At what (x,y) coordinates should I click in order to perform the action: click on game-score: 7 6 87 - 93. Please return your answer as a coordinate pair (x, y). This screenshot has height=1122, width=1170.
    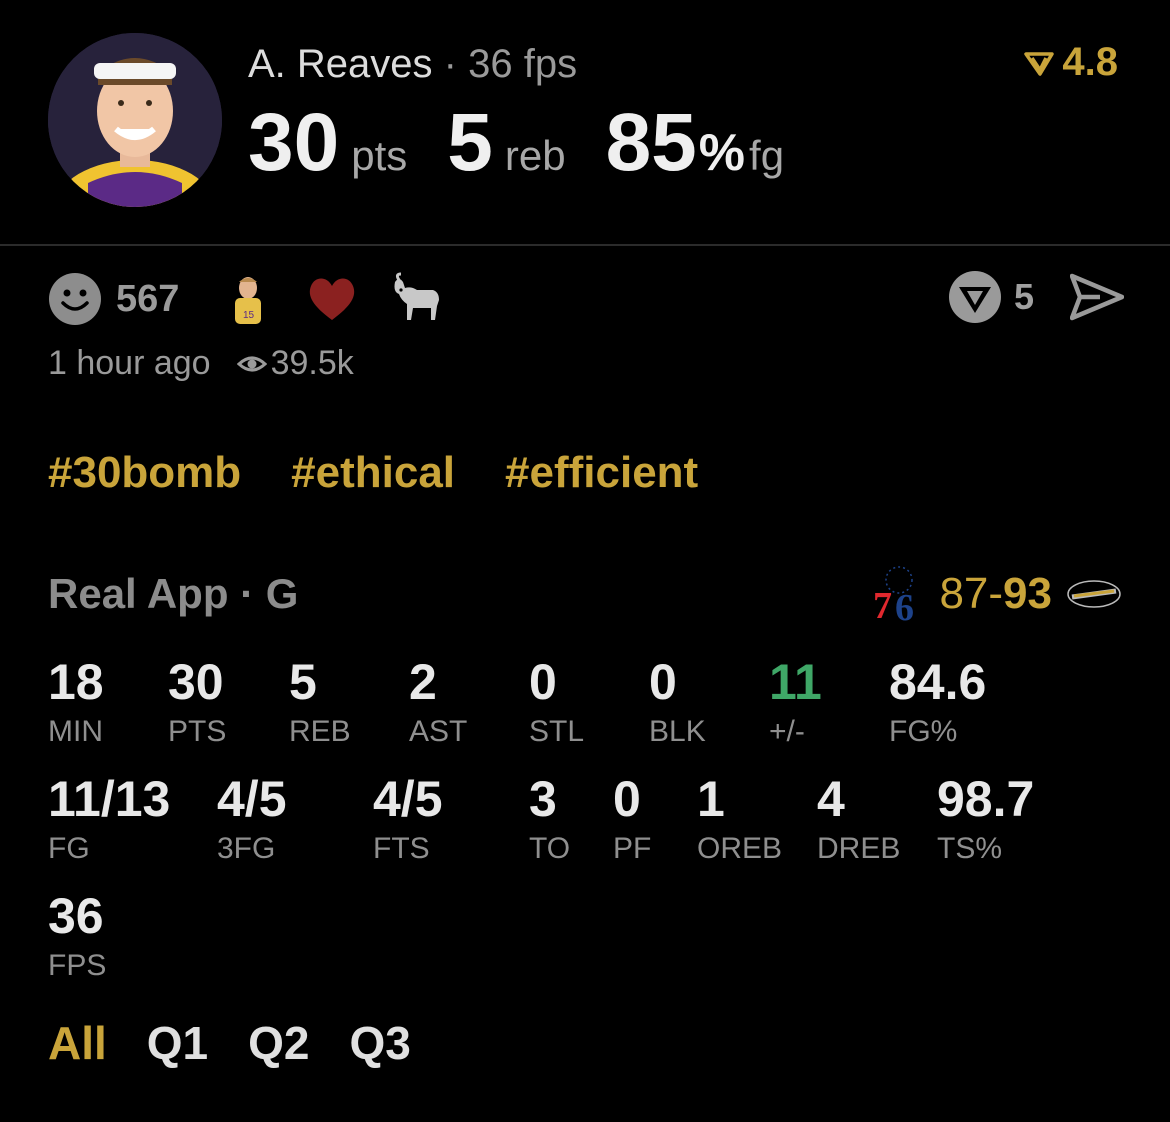
    Looking at the image, I should click on (997, 594).